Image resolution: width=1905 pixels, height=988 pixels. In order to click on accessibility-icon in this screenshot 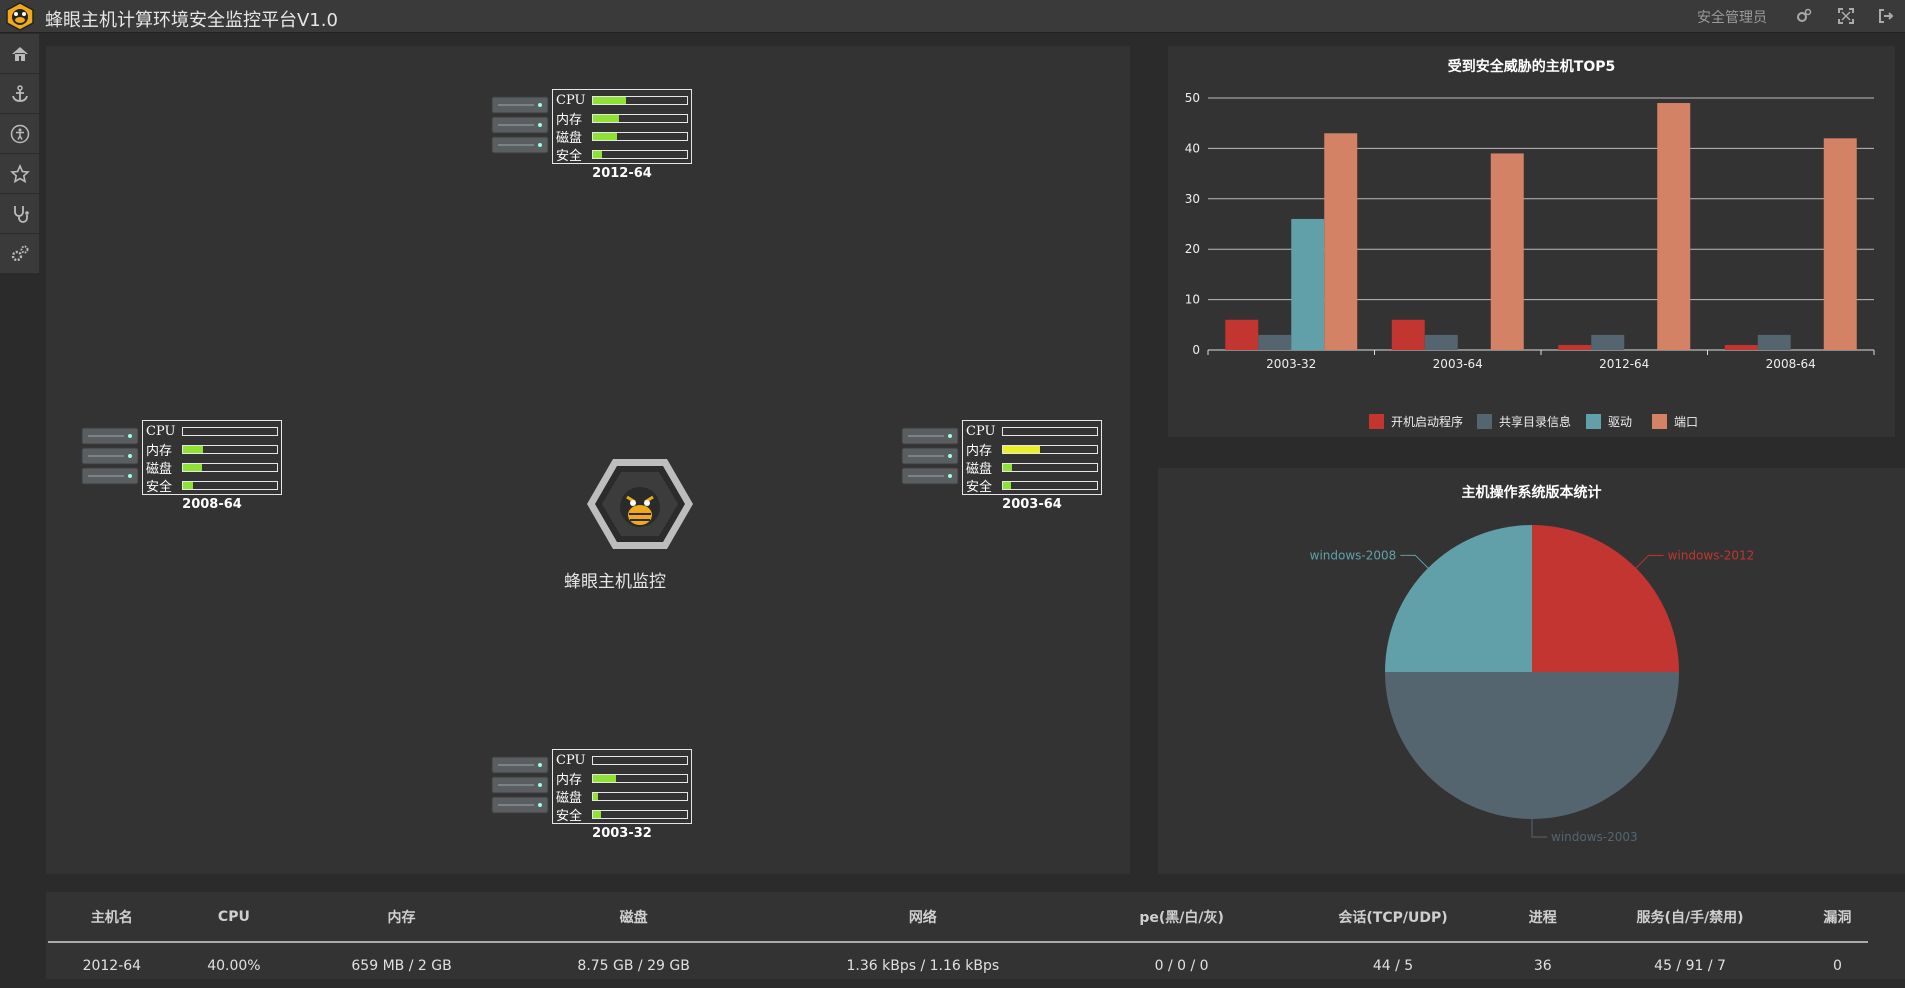, I will do `click(19, 133)`.